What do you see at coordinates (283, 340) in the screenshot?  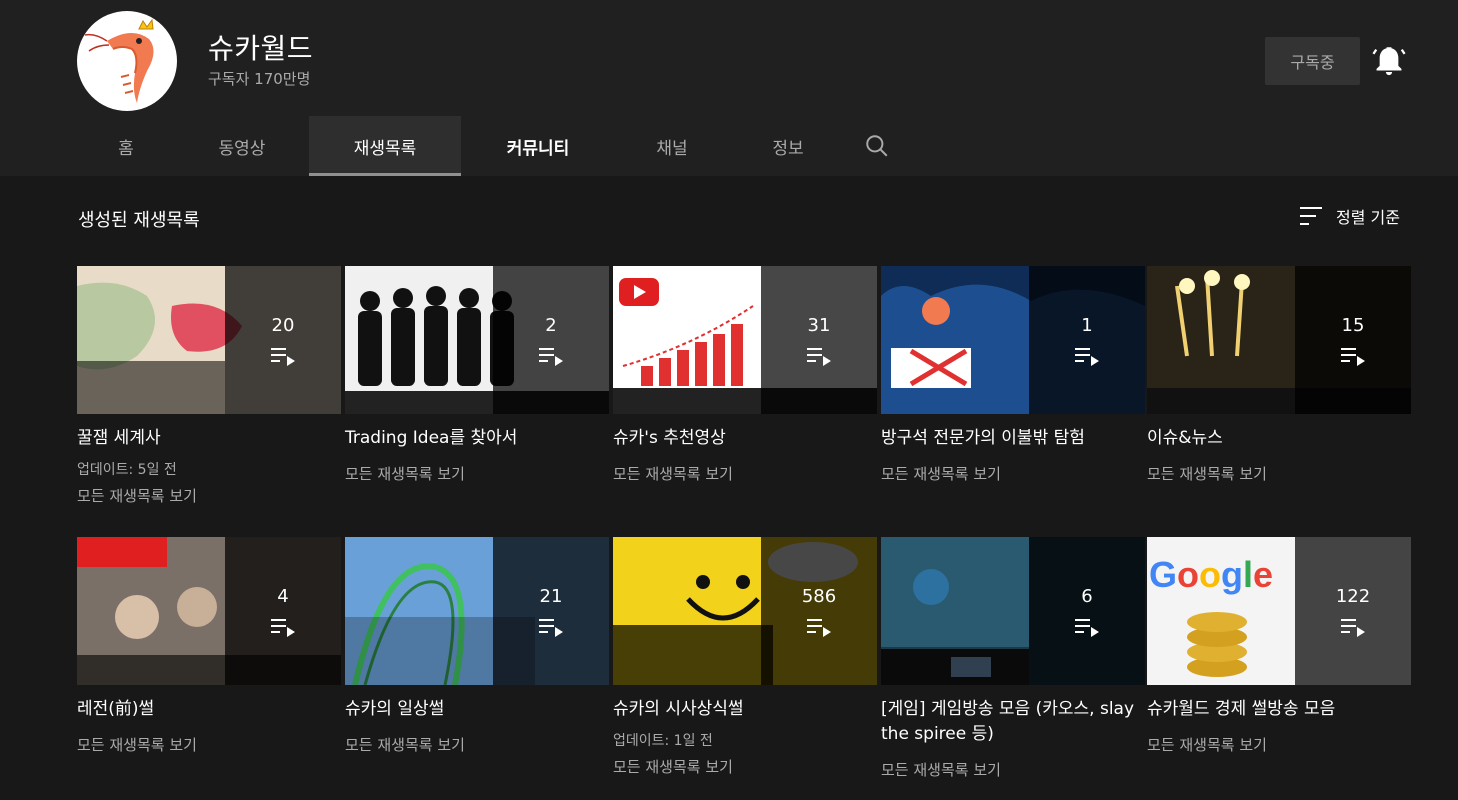 I see `playlist-overlay: 20` at bounding box center [283, 340].